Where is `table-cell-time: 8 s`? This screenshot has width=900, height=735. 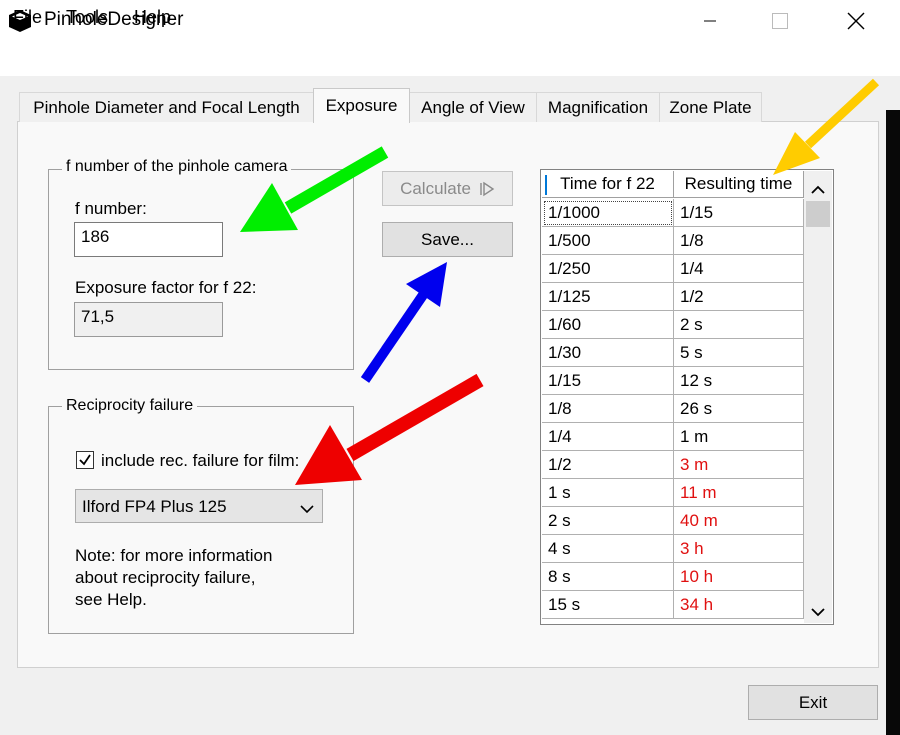
table-cell-time: 8 s is located at coordinates (608, 577).